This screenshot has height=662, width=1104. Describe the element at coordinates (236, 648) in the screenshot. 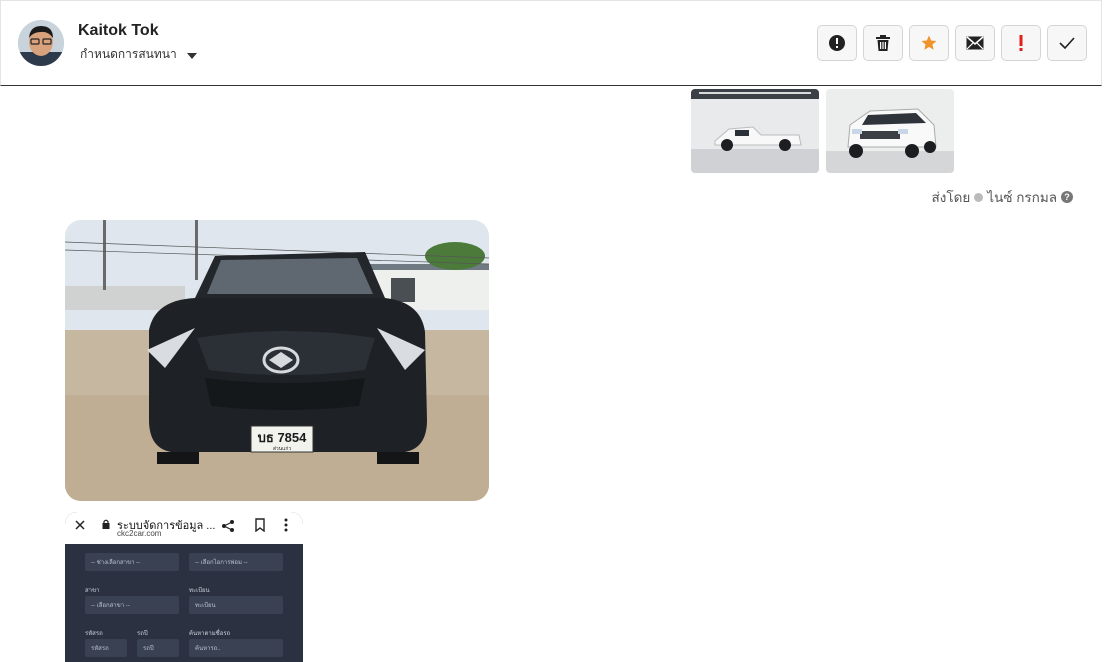

I see `form-input: ค้นหารถ..` at that location.